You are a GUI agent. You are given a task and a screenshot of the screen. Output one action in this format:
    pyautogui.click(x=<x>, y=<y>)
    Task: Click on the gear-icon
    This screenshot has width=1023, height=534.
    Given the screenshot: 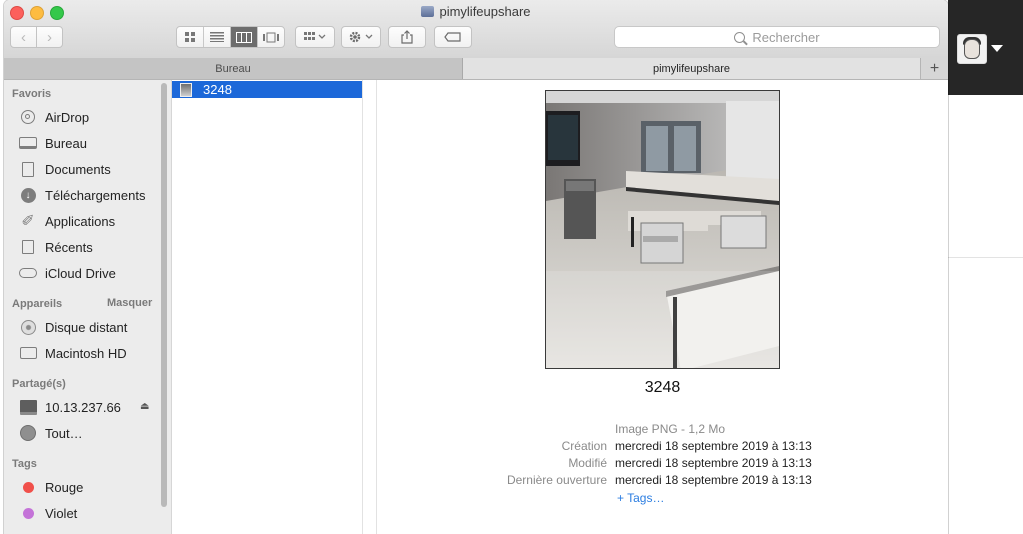 What is the action you would take?
    pyautogui.click(x=361, y=37)
    